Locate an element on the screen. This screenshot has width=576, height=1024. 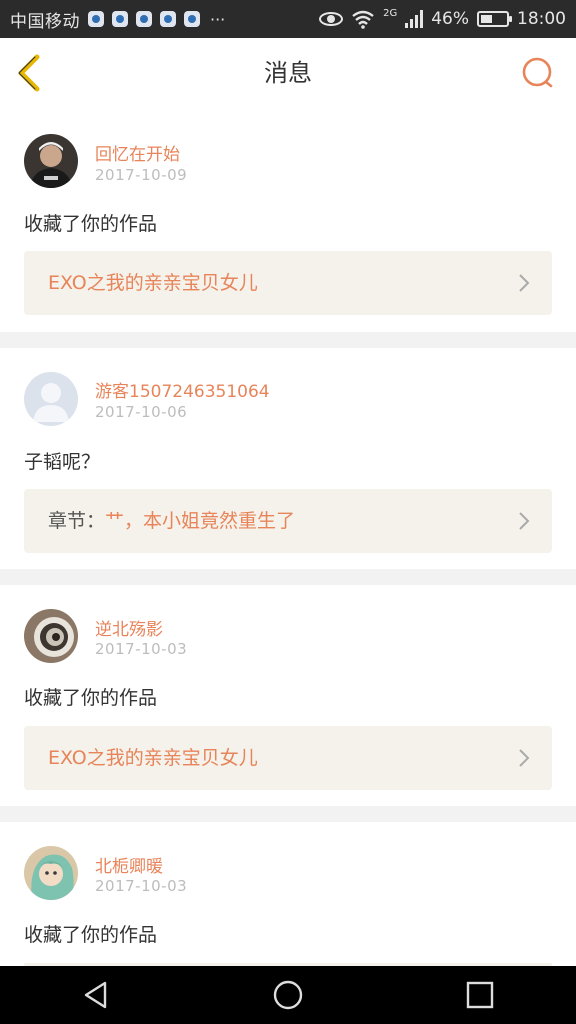
chapter-reference-link: 章节：艹，本小姐竟然重生了 is located at coordinates (288, 521).